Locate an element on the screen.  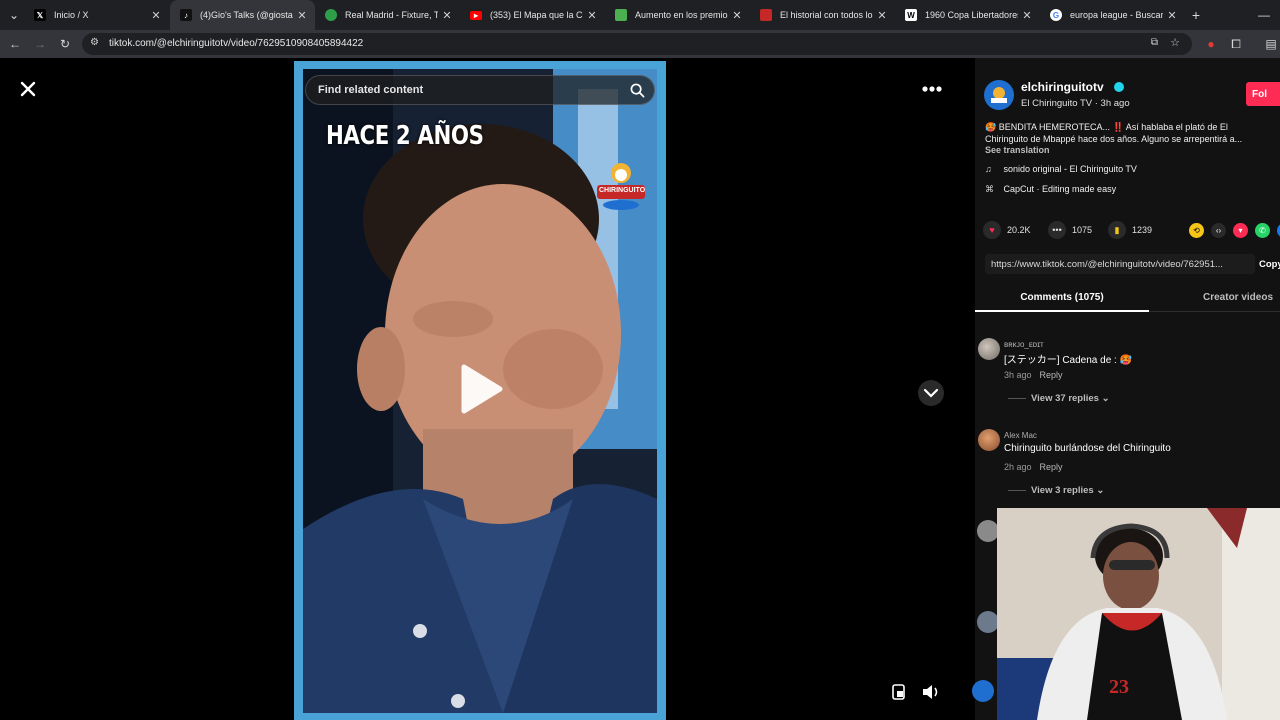
view-replies-button: View 37 replies ⌄ is located at coordinates (1059, 398).